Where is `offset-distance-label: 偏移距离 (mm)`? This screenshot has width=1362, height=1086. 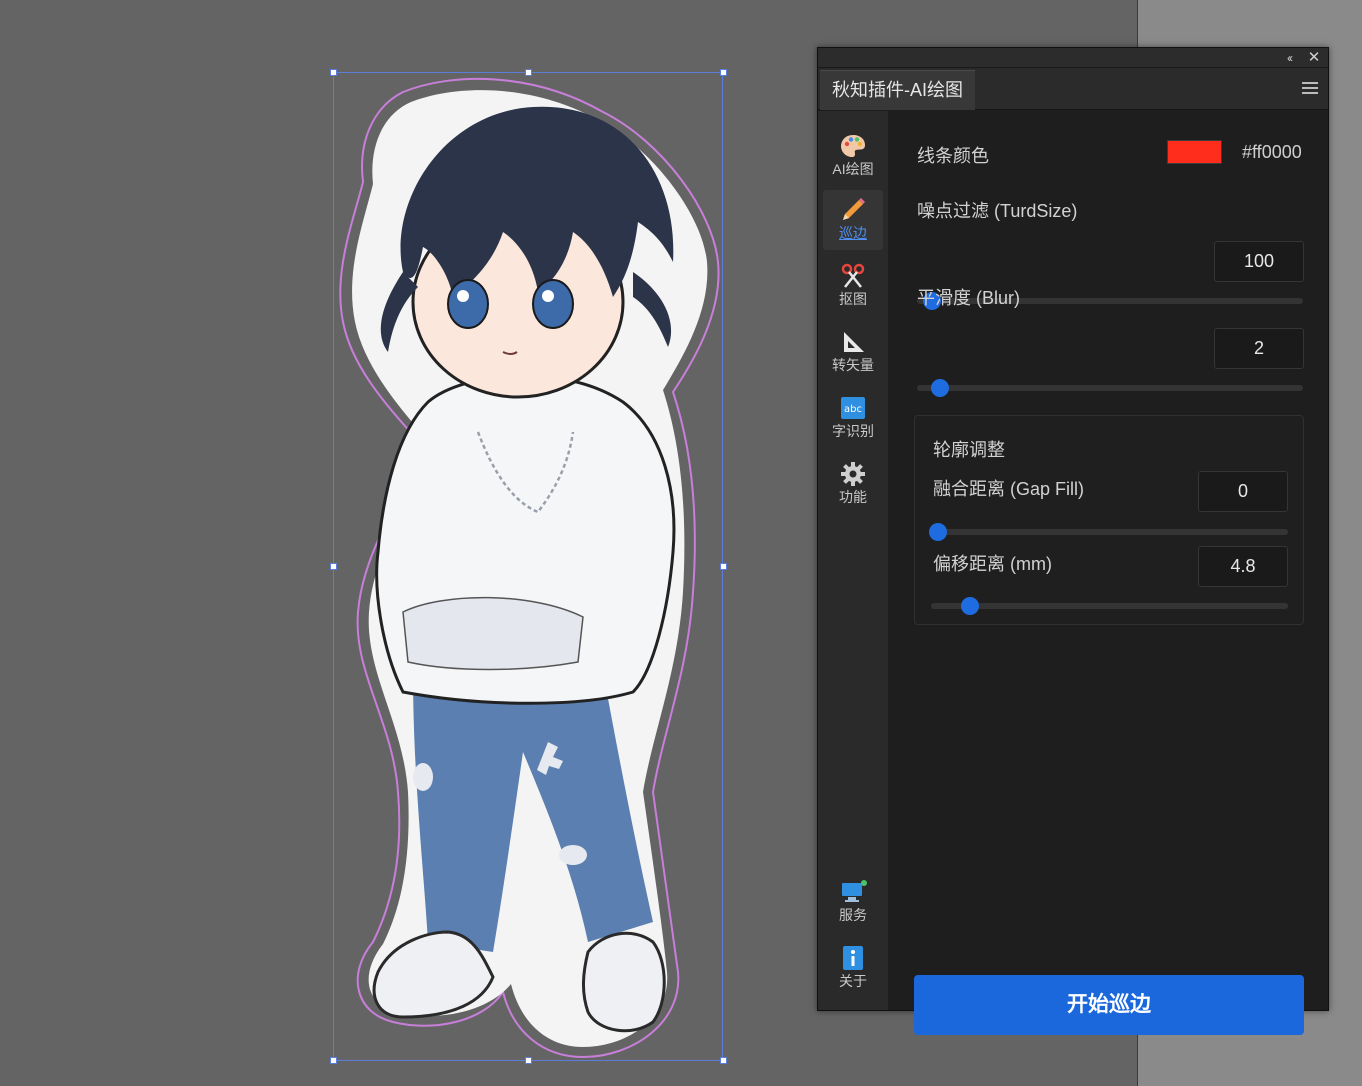 offset-distance-label: 偏移距离 (mm) is located at coordinates (992, 564).